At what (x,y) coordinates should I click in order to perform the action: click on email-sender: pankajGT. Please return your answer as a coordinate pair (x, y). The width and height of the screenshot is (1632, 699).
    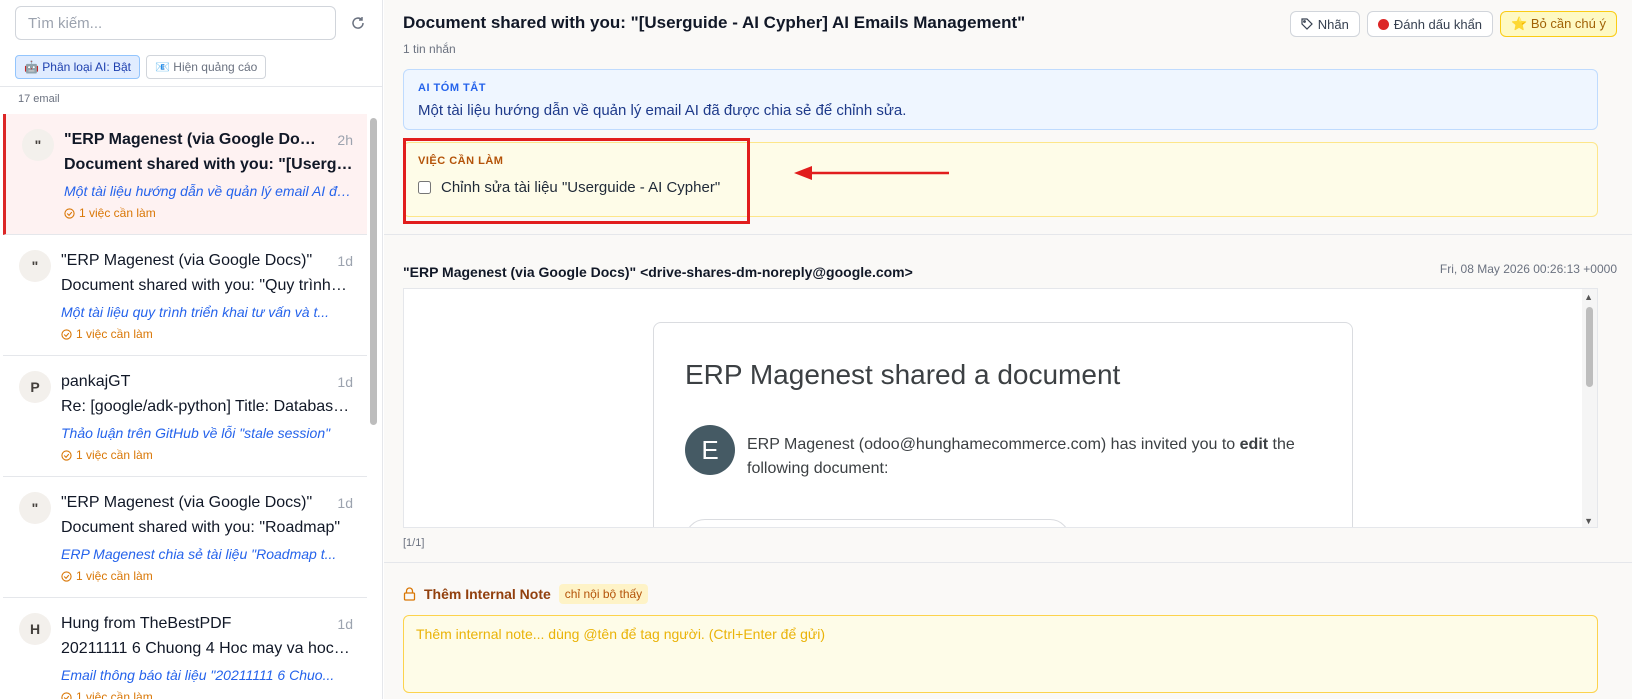
    Looking at the image, I should click on (96, 381).